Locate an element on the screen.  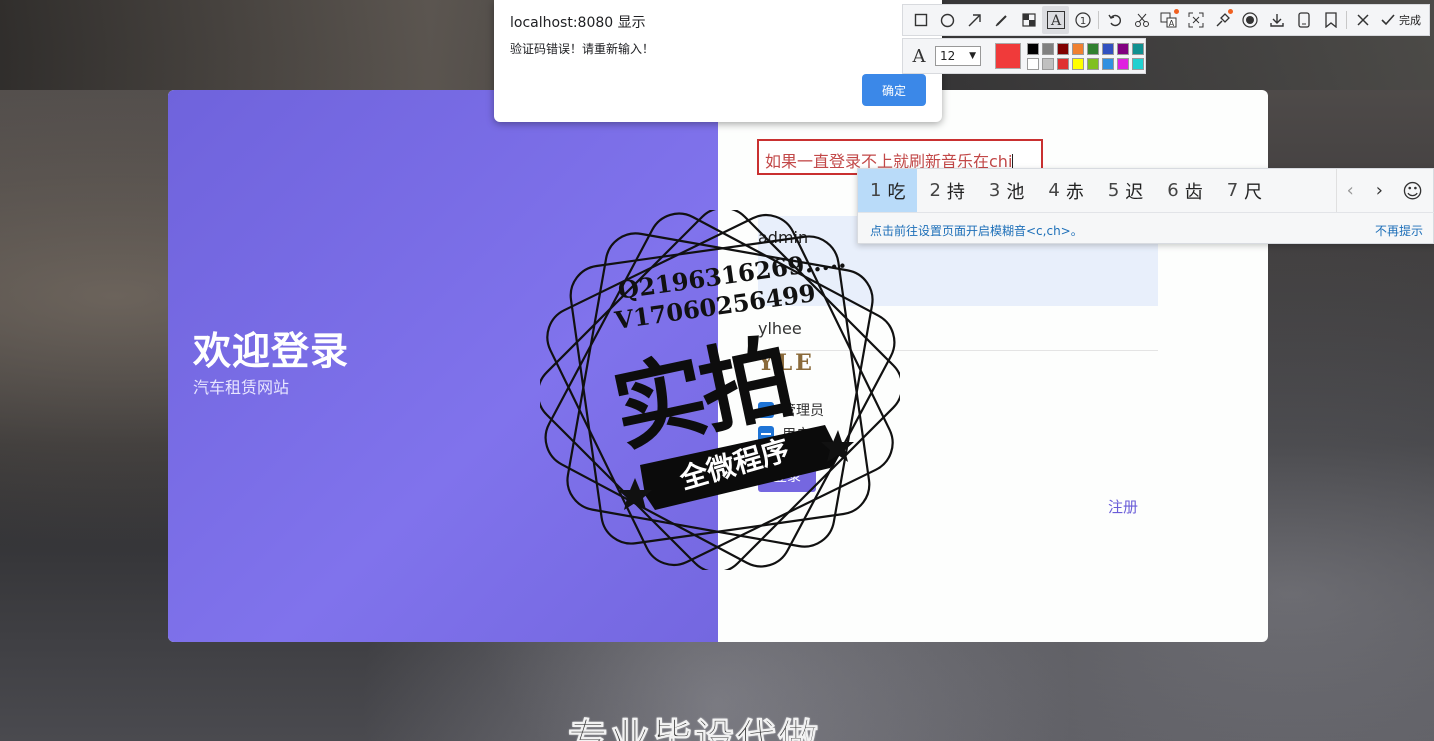
pin-icon is located at coordinates (1222, 20).